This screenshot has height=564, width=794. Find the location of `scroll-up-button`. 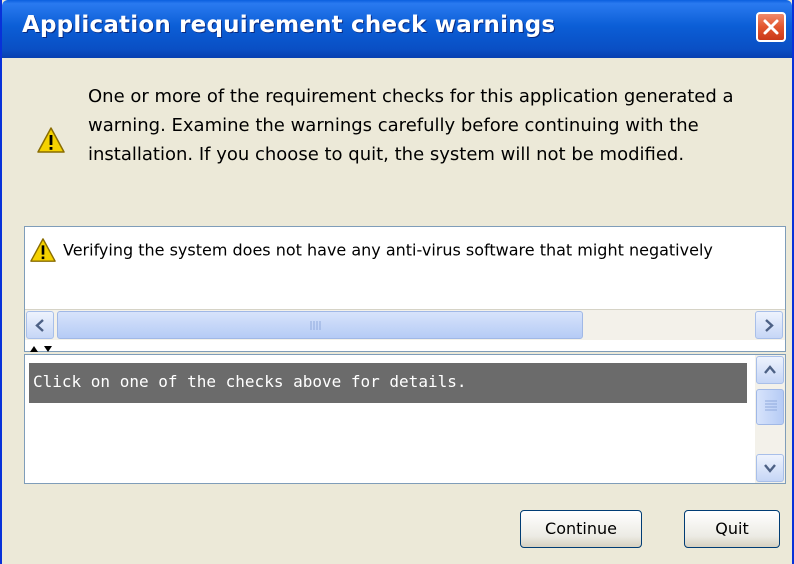

scroll-up-button is located at coordinates (770, 370).